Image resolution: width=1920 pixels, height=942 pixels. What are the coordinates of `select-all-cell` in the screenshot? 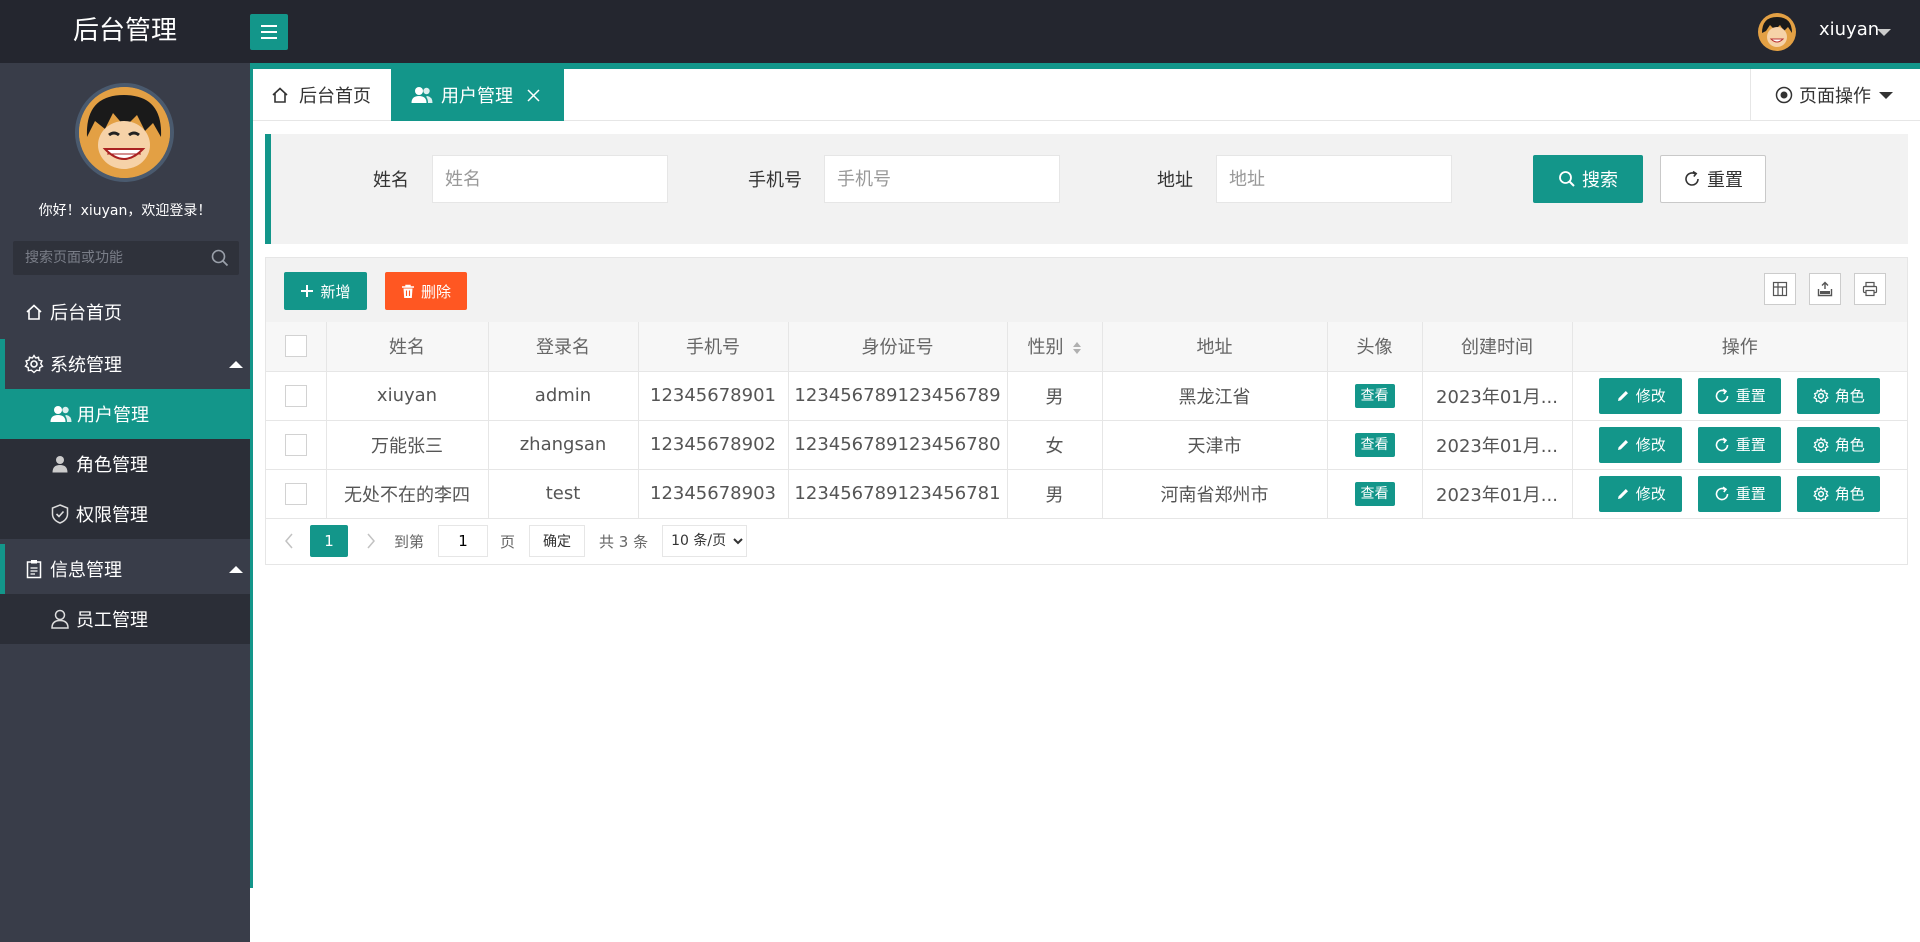 It's located at (296, 347).